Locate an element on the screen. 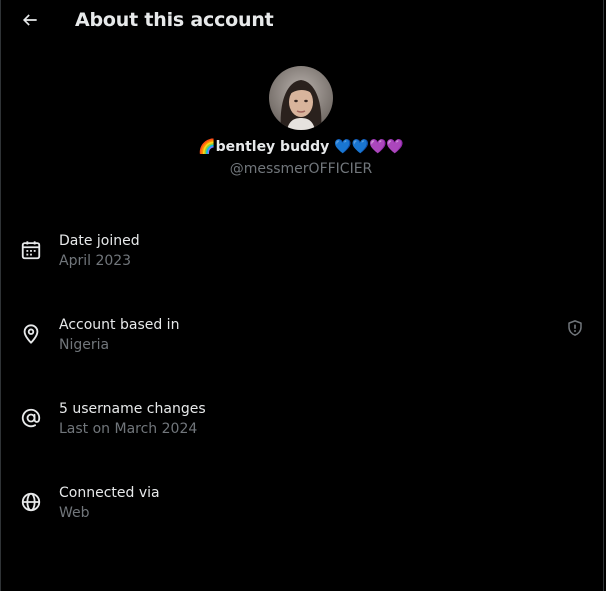 This screenshot has height=591, width=606. detail-value: Last on March 2024 is located at coordinates (128, 429).